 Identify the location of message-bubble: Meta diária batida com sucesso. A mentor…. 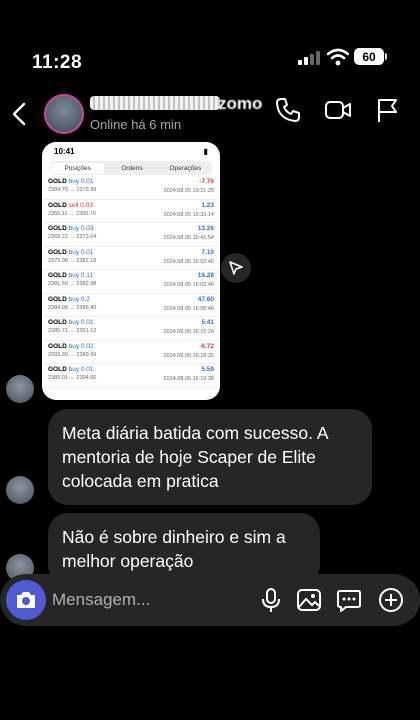
(210, 457).